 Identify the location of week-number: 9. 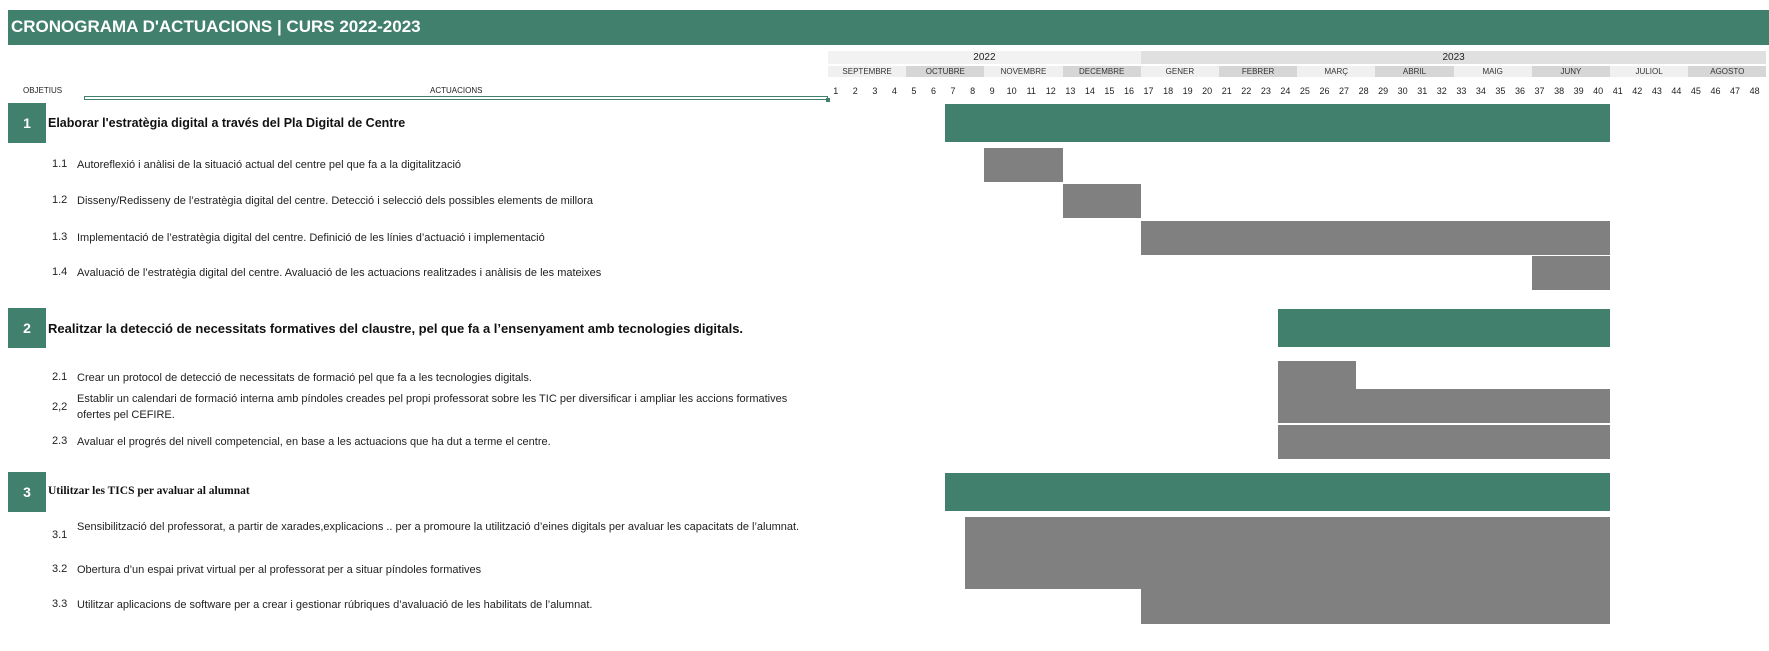
(992, 91).